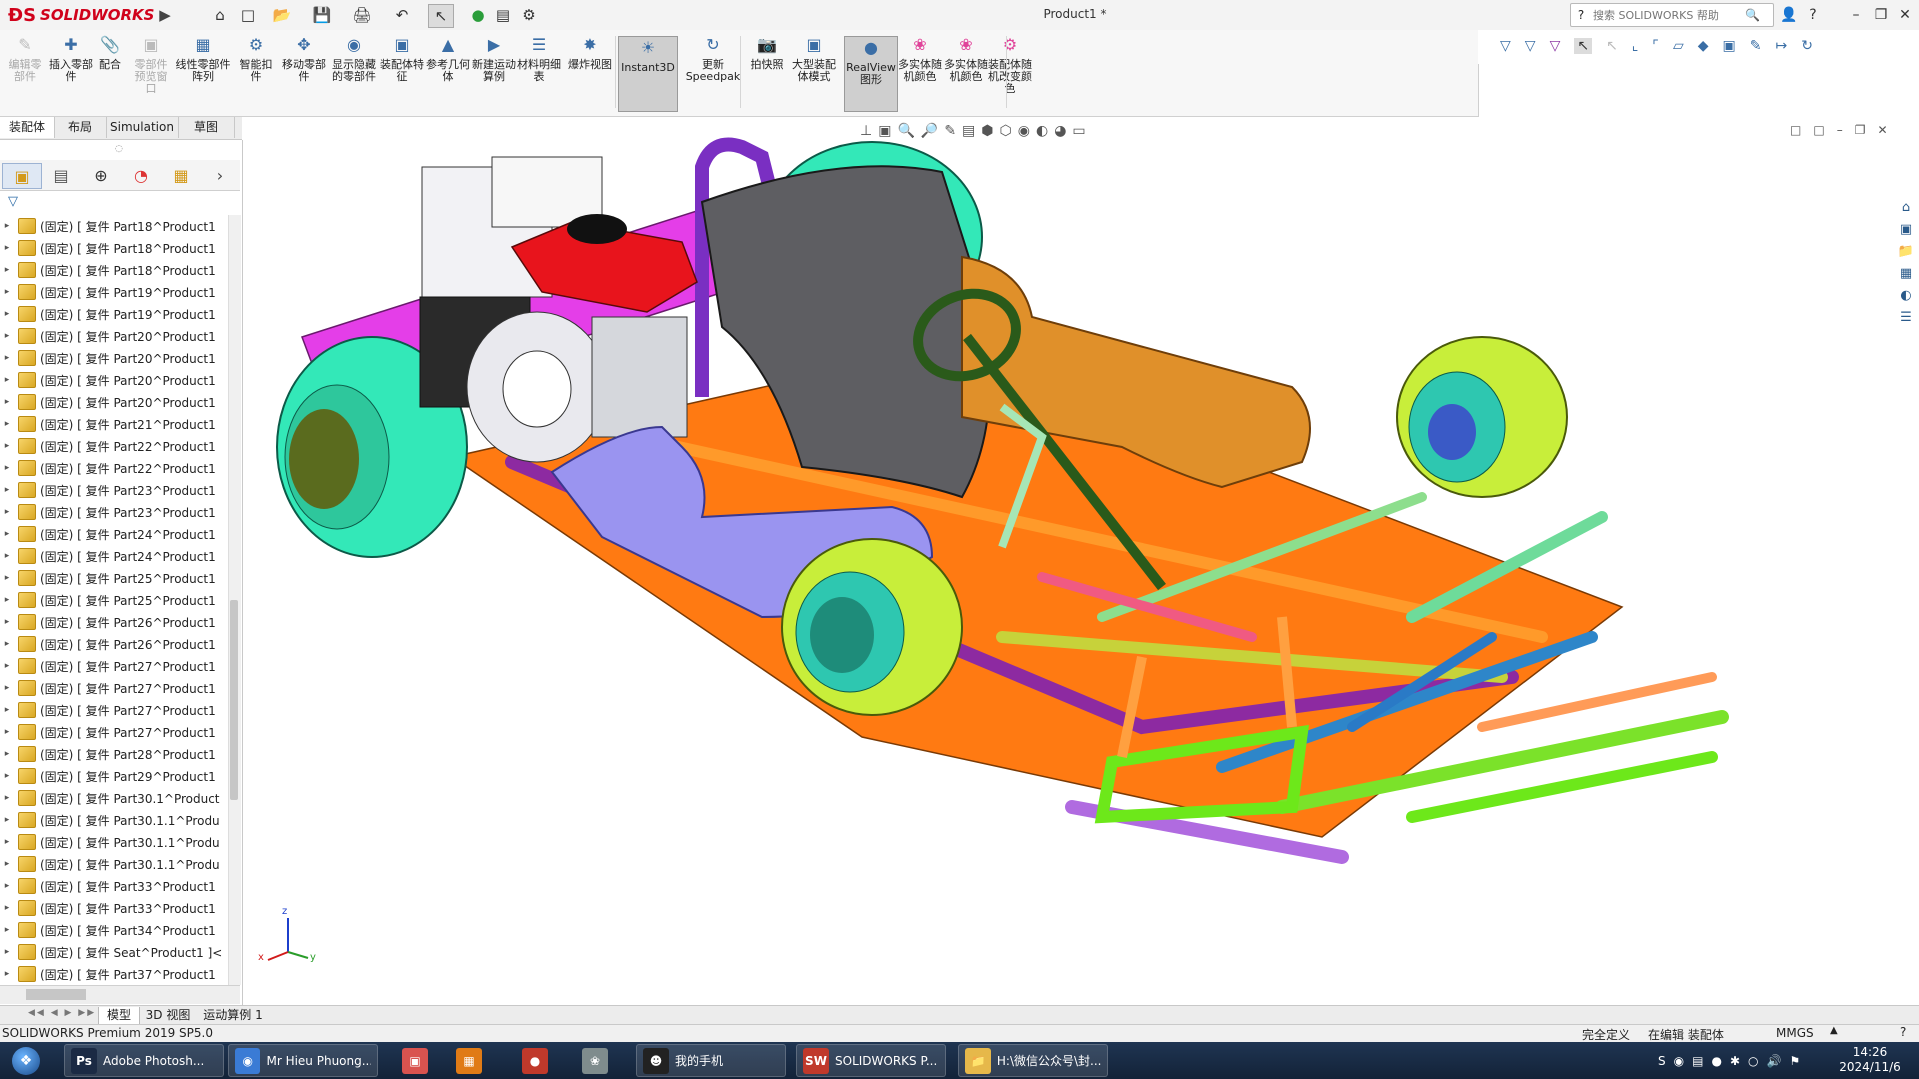 The image size is (1919, 1079). I want to click on ribbon-button-14: ↻ 更新Speedpak, so click(713, 58).